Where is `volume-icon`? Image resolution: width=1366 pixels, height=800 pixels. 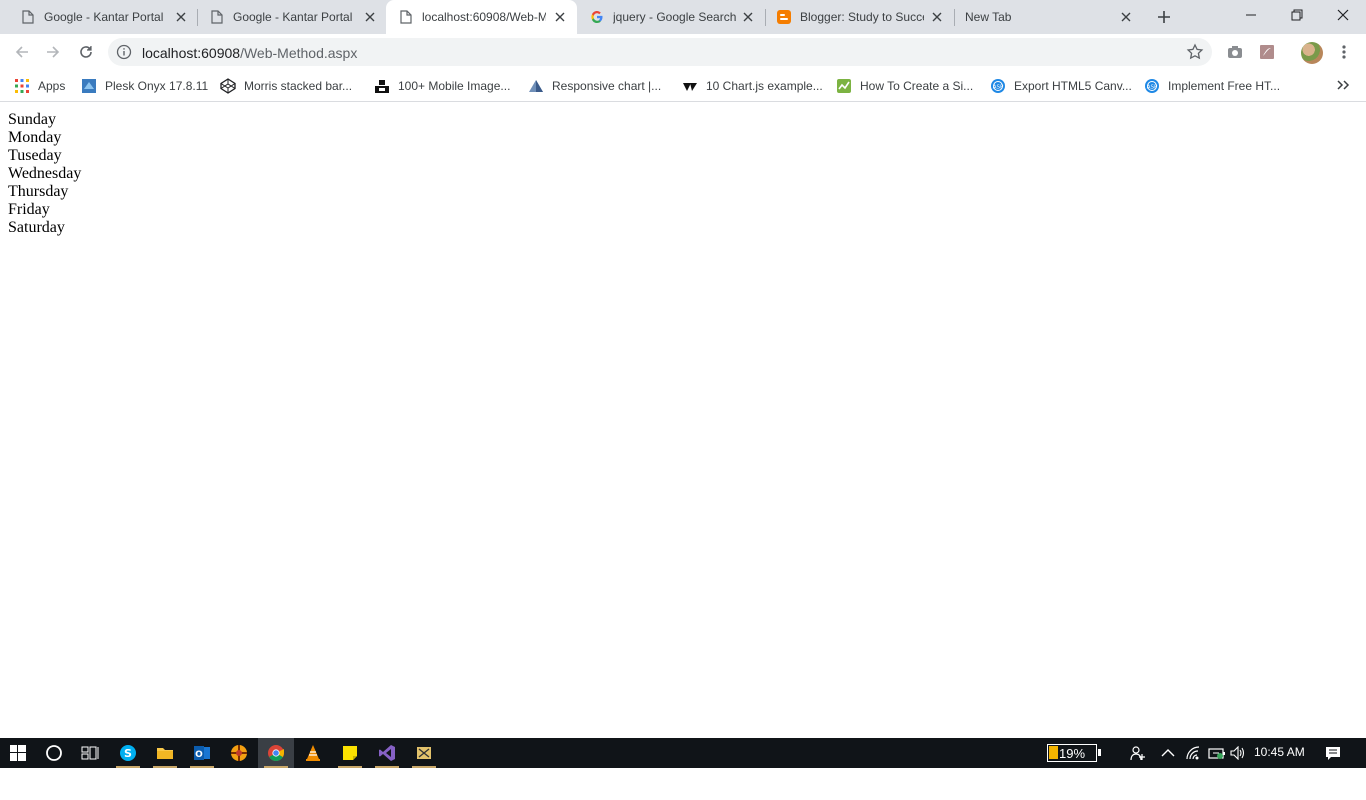 volume-icon is located at coordinates (1238, 753).